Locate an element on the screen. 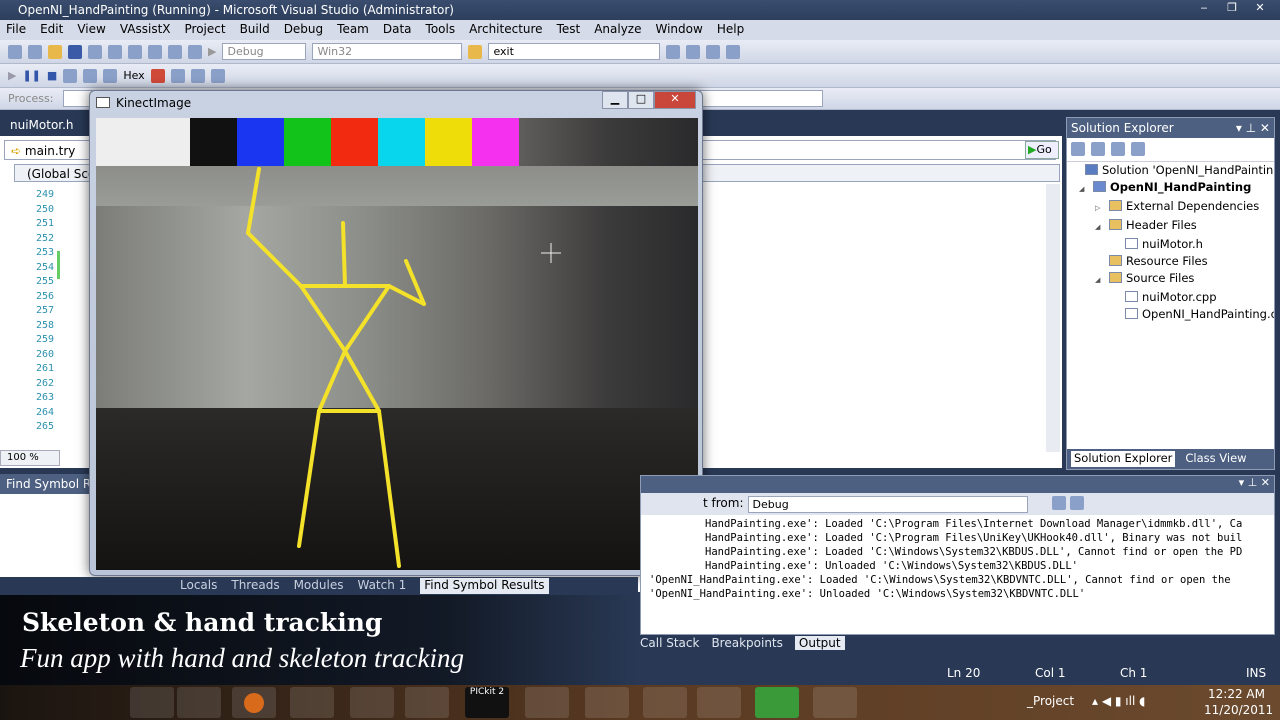  taskbar-firefox-button is located at coordinates (254, 702).